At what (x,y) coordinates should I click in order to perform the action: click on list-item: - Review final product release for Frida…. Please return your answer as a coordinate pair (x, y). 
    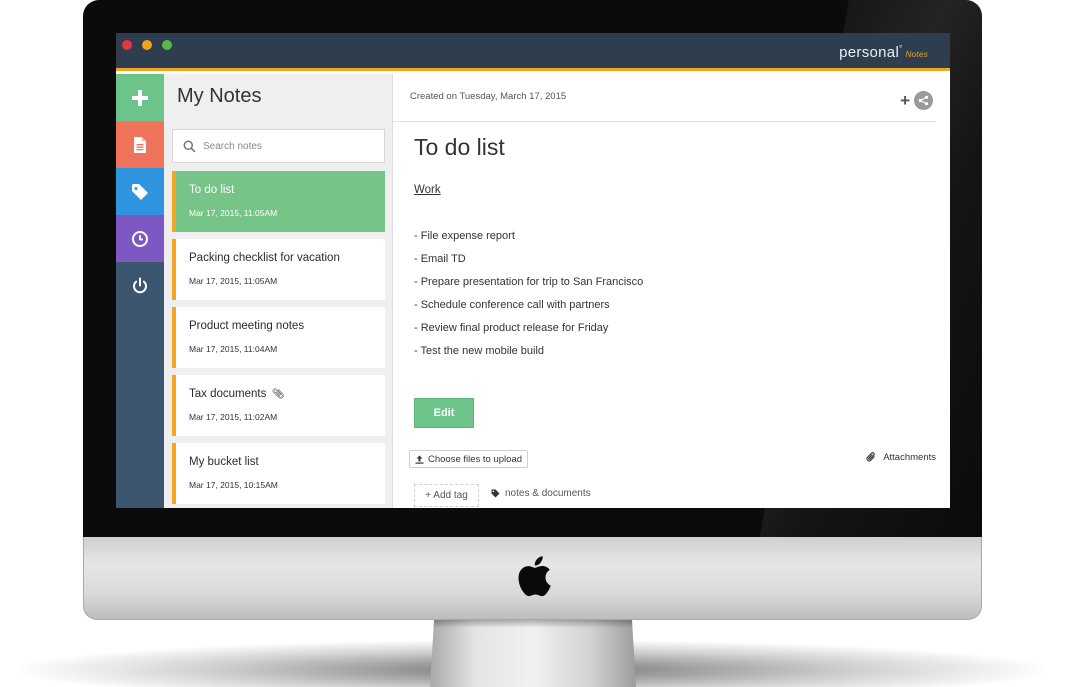
    Looking at the image, I should click on (511, 328).